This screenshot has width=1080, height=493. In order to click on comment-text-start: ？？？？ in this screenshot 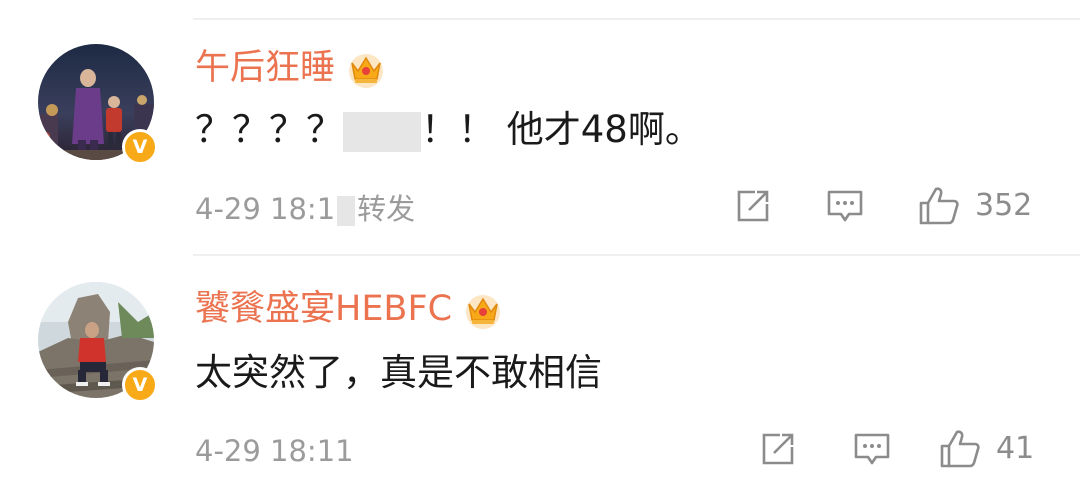, I will do `click(269, 129)`.